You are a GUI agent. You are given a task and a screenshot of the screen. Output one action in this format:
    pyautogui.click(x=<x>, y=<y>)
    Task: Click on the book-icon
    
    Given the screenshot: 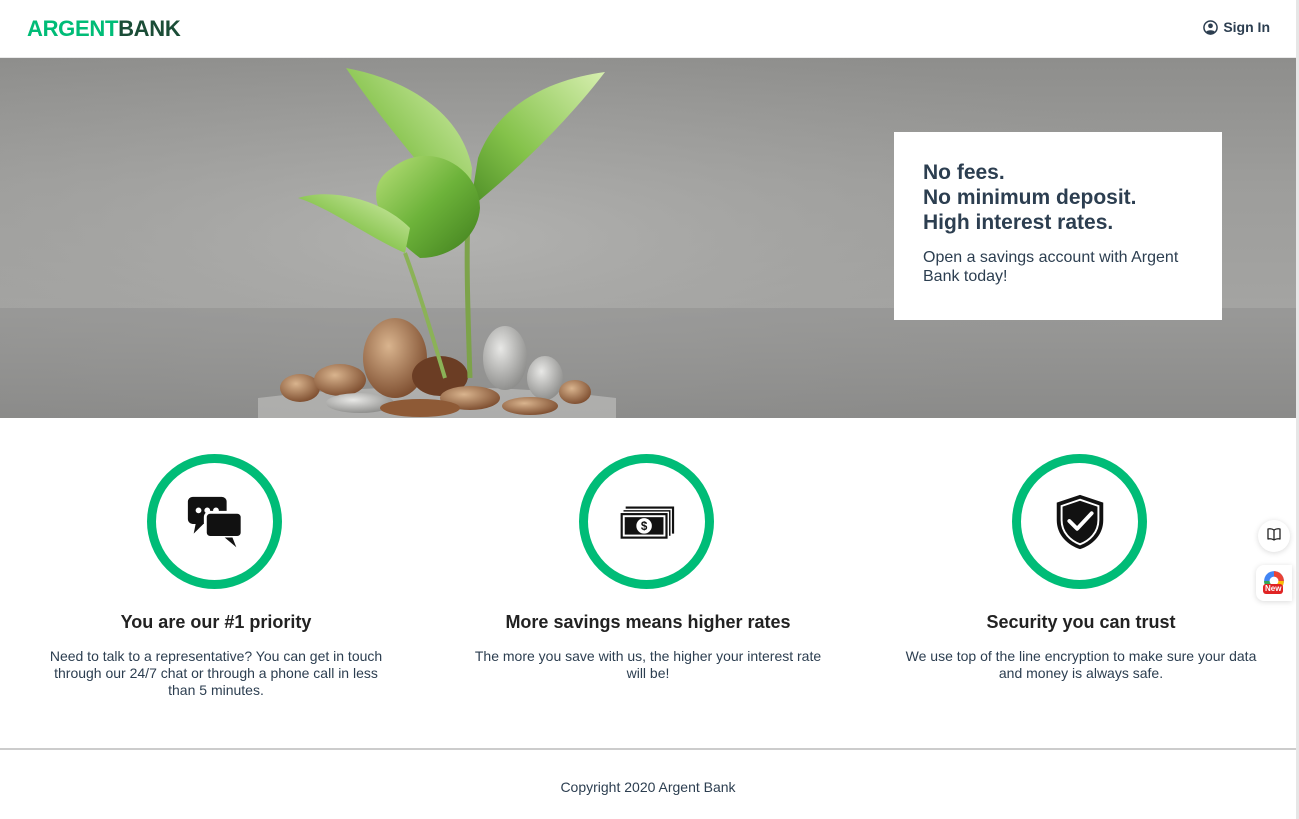 What is the action you would take?
    pyautogui.click(x=1274, y=536)
    